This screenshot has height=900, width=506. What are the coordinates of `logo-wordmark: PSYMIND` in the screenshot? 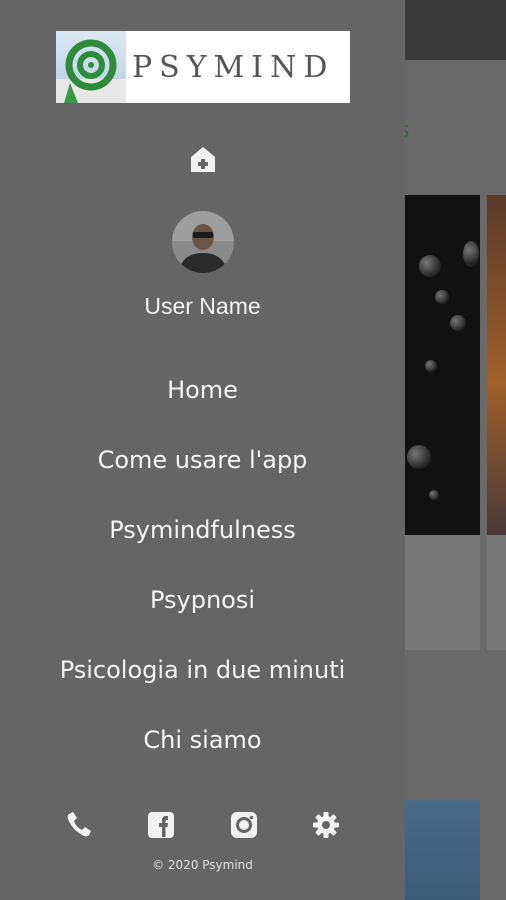 It's located at (233, 67).